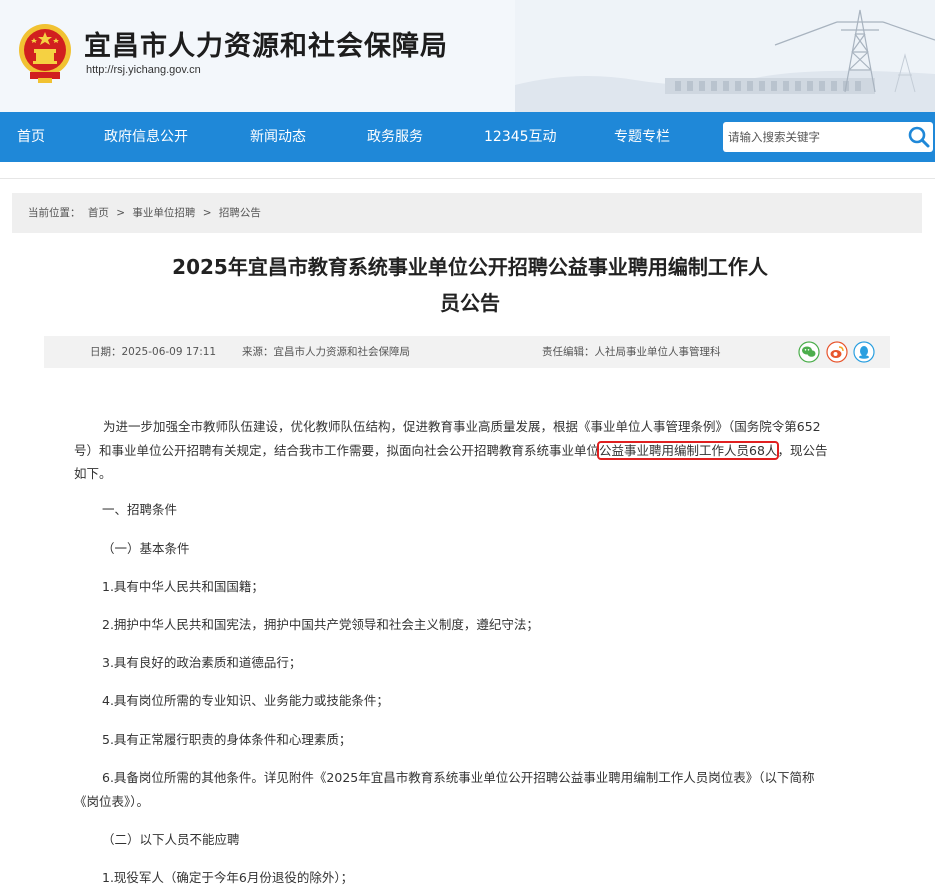 The image size is (935, 888). Describe the element at coordinates (809, 352) in the screenshot. I see `wechat-icon` at that location.